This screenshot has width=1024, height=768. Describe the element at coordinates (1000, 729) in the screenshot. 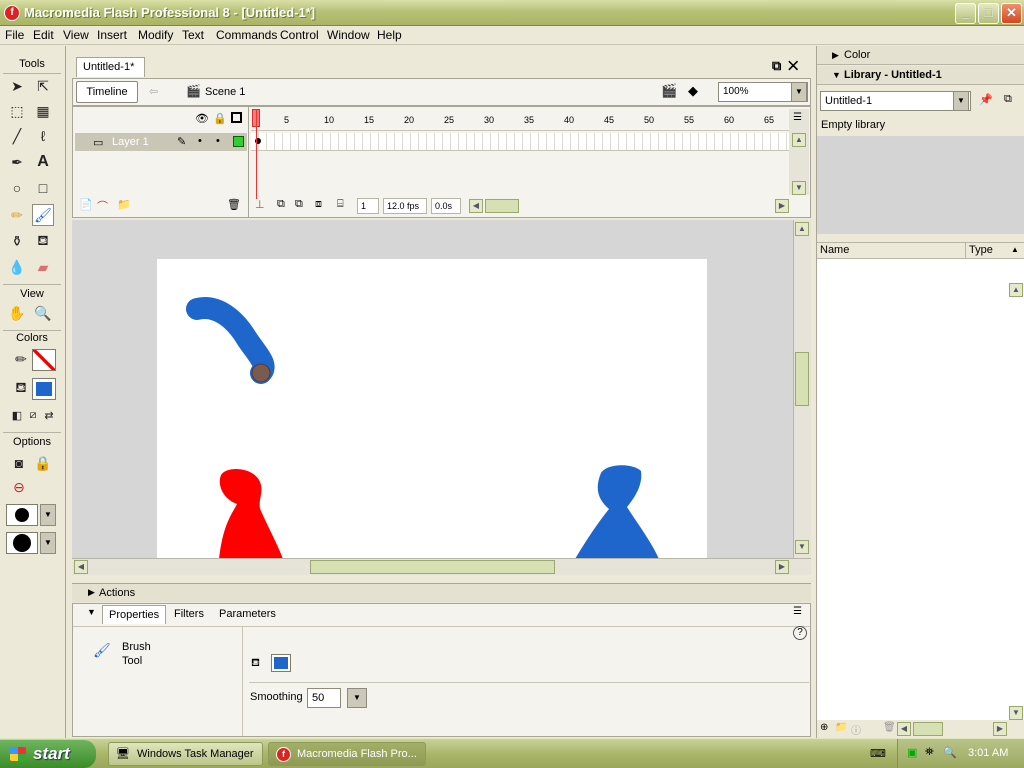

I see `library-scroll-right-icon: ▶` at that location.